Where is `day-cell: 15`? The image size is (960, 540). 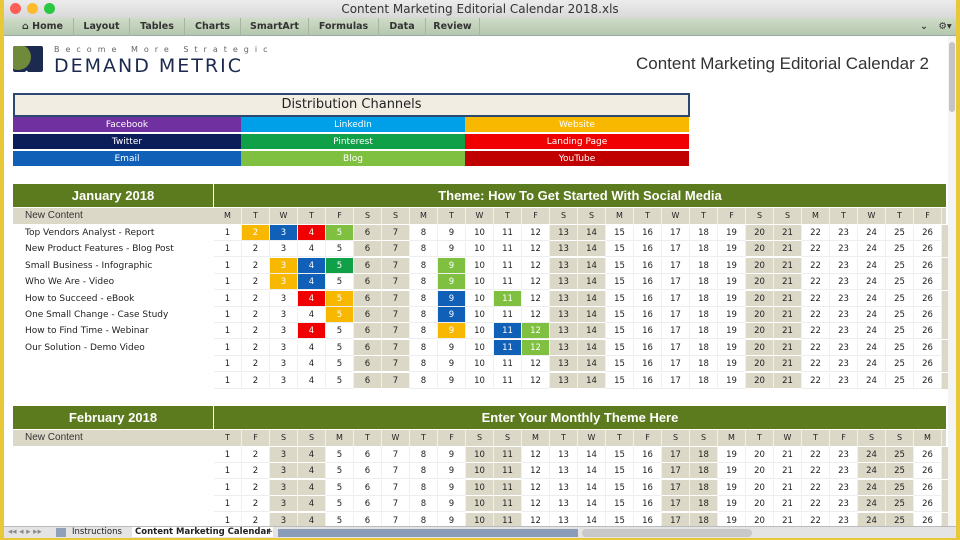
day-cell: 15 is located at coordinates (620, 380).